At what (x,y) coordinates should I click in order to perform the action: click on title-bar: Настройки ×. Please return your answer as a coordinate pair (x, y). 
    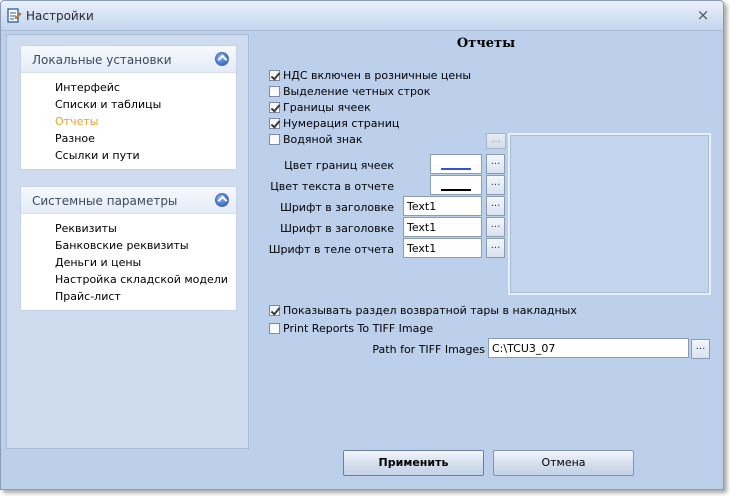
    Looking at the image, I should click on (362, 16).